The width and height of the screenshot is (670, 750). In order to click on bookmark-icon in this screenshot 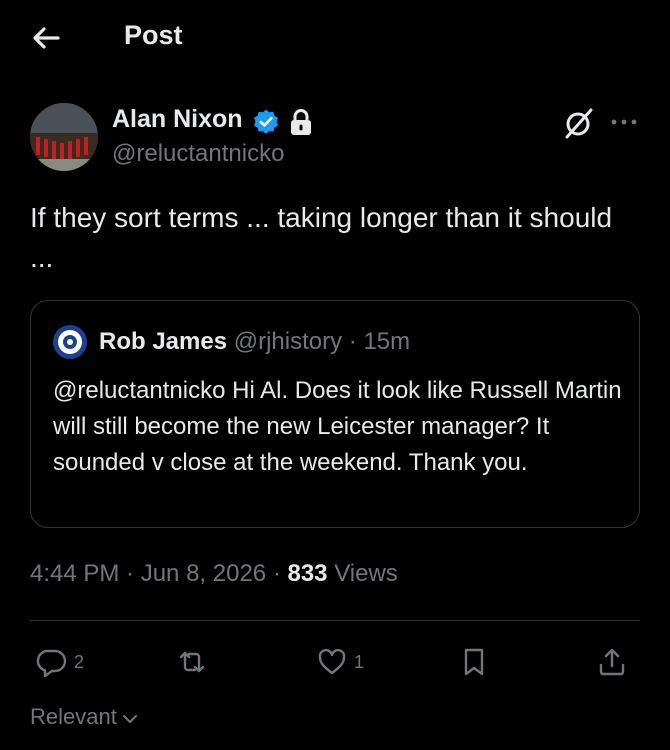, I will do `click(474, 662)`.